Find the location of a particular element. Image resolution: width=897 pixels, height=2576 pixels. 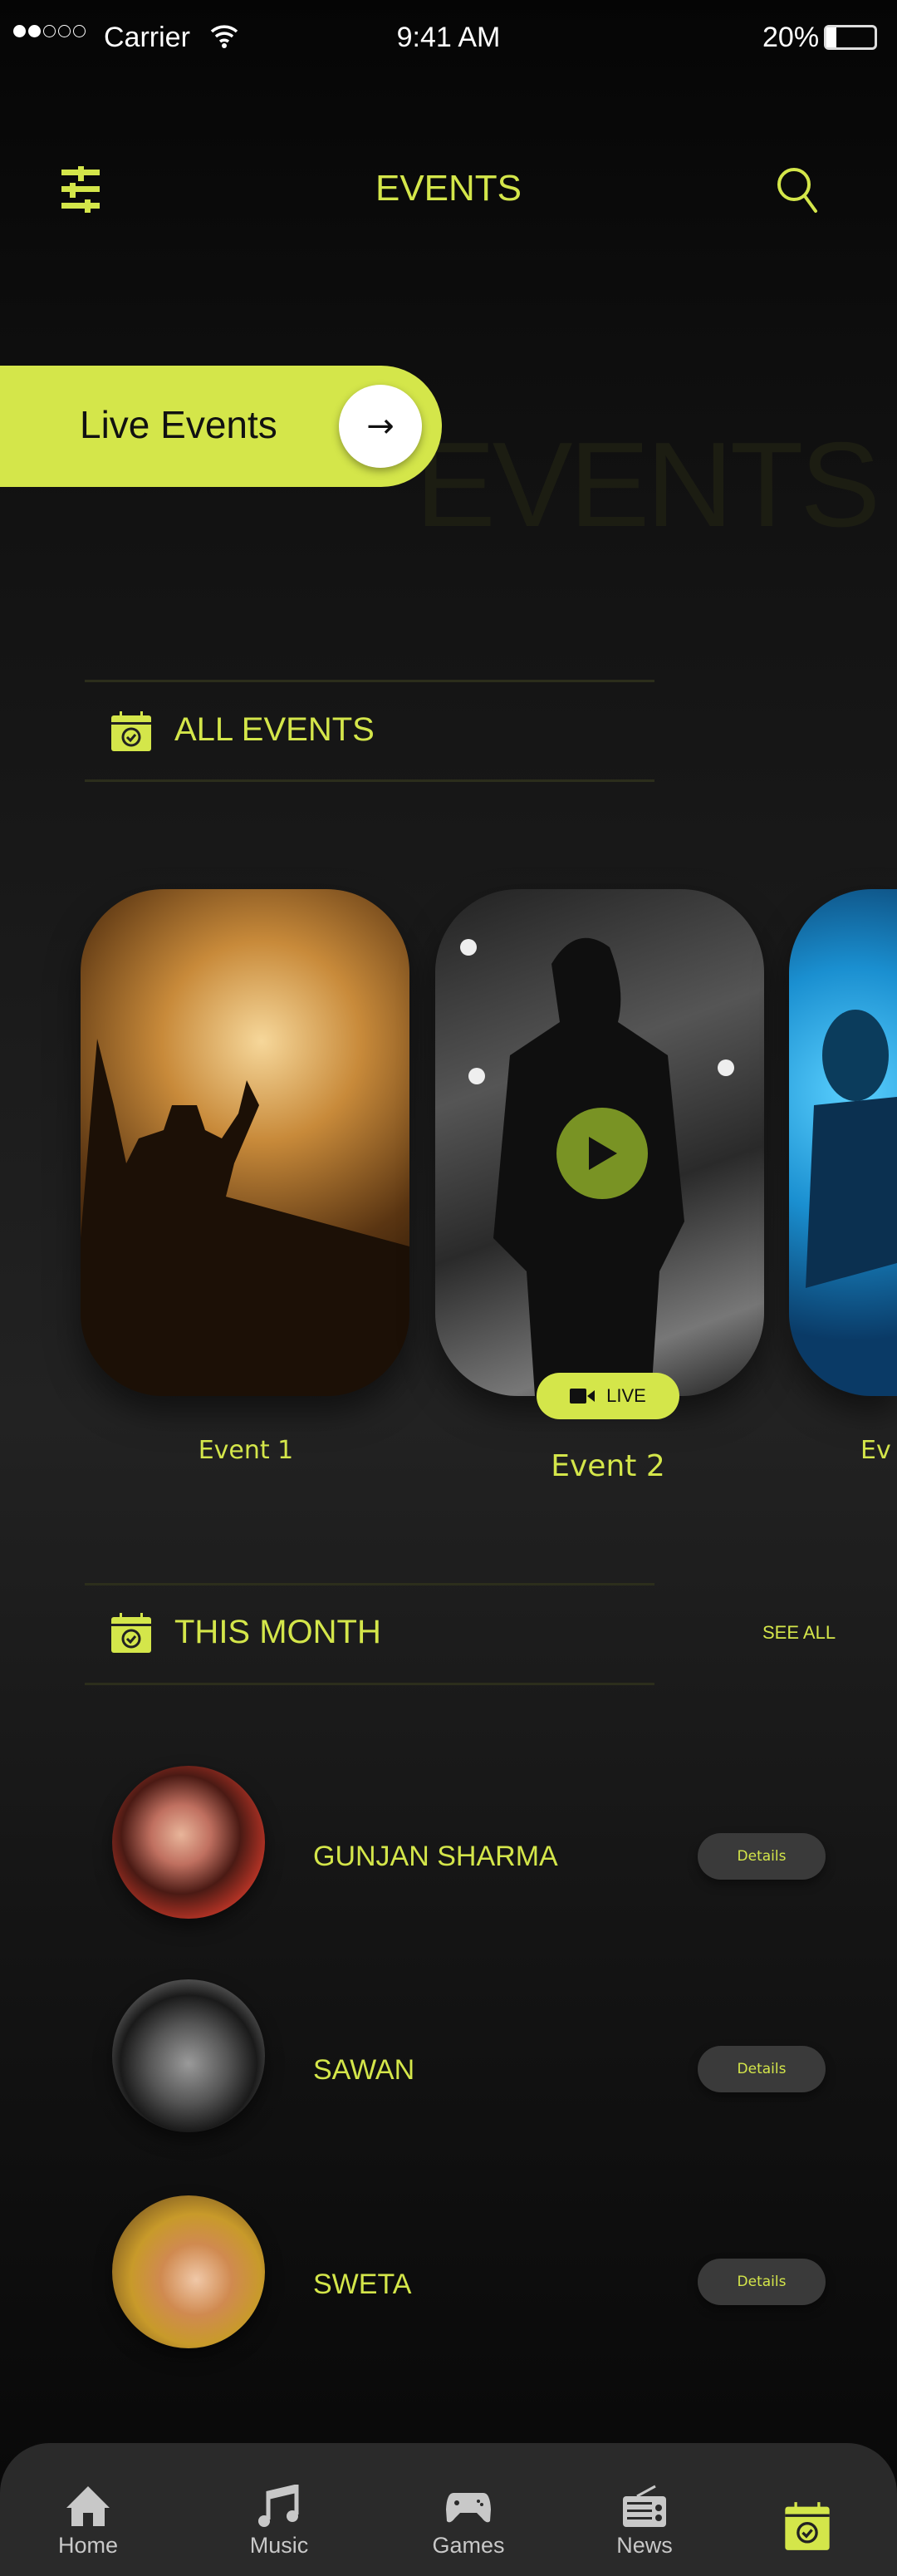

live-label: LIVE is located at coordinates (626, 1396).